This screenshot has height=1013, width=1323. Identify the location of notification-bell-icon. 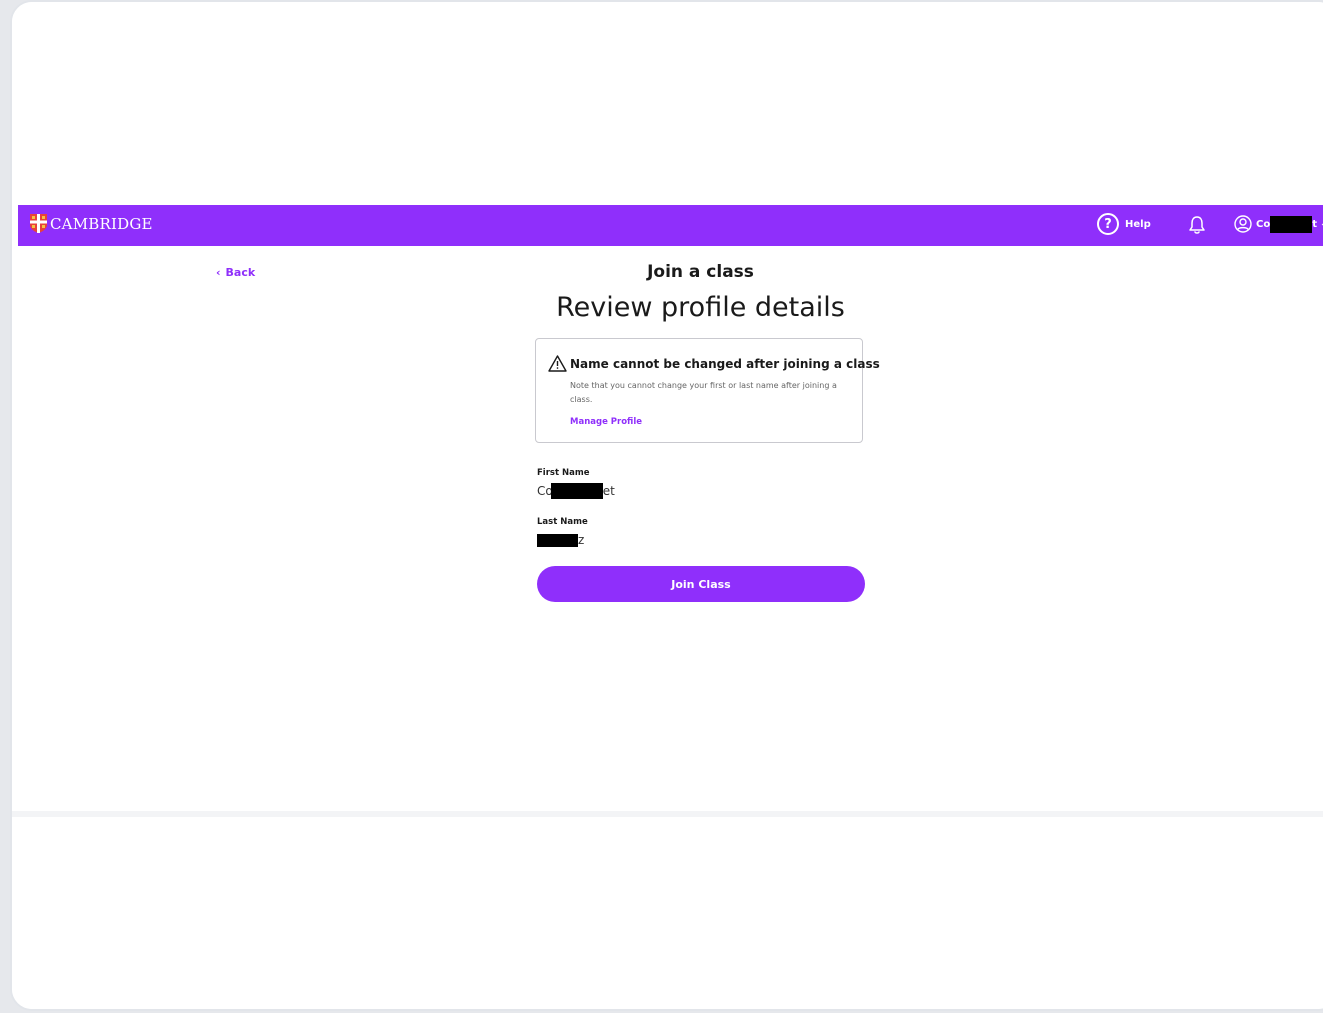
(1197, 225).